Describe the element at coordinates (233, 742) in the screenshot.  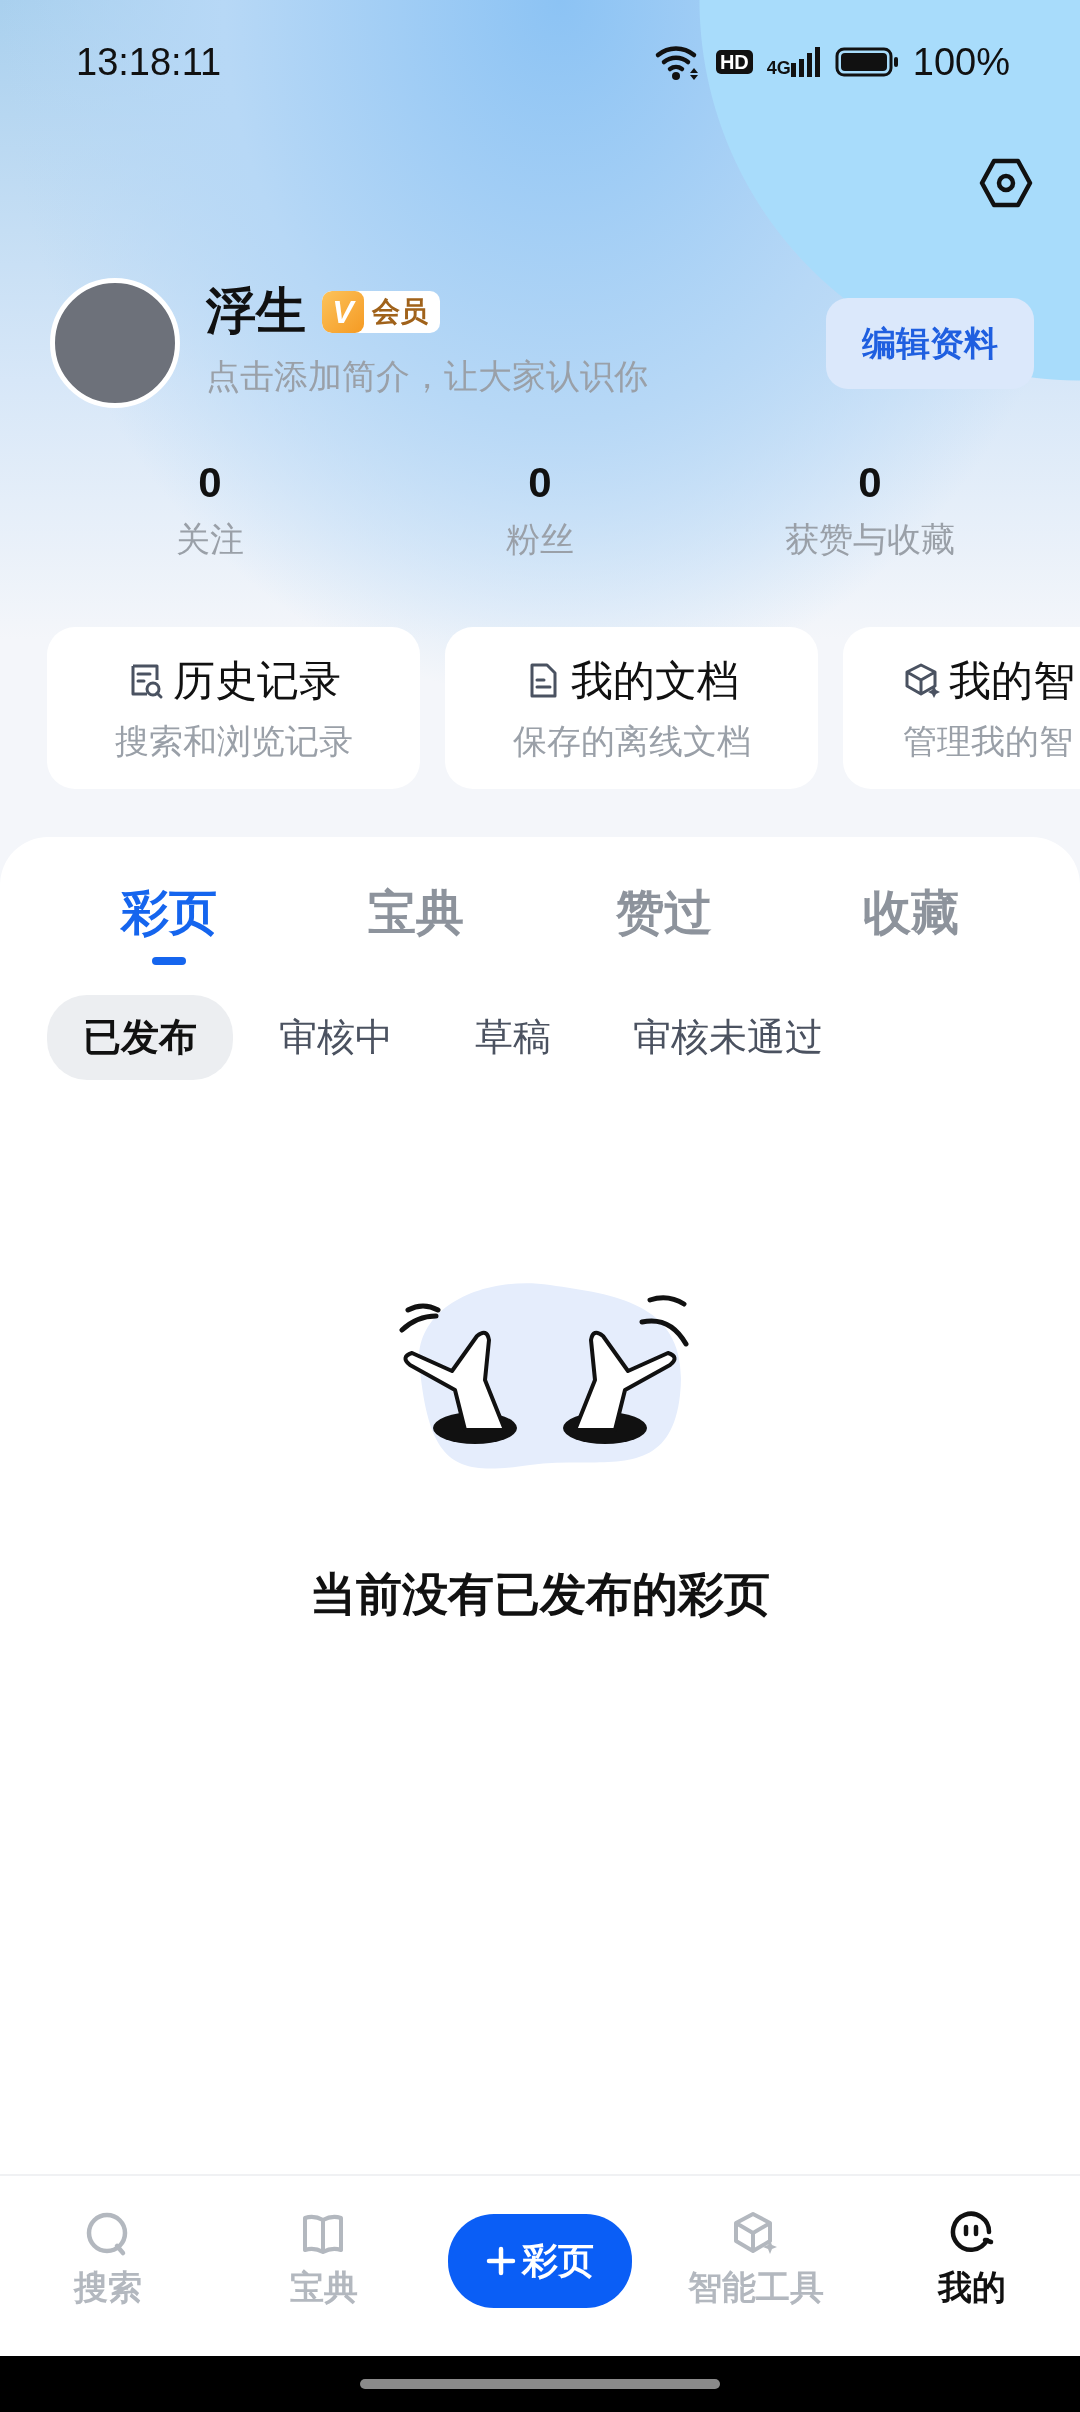
I see `shortcut-subtitle: 搜索和浏览记录` at that location.